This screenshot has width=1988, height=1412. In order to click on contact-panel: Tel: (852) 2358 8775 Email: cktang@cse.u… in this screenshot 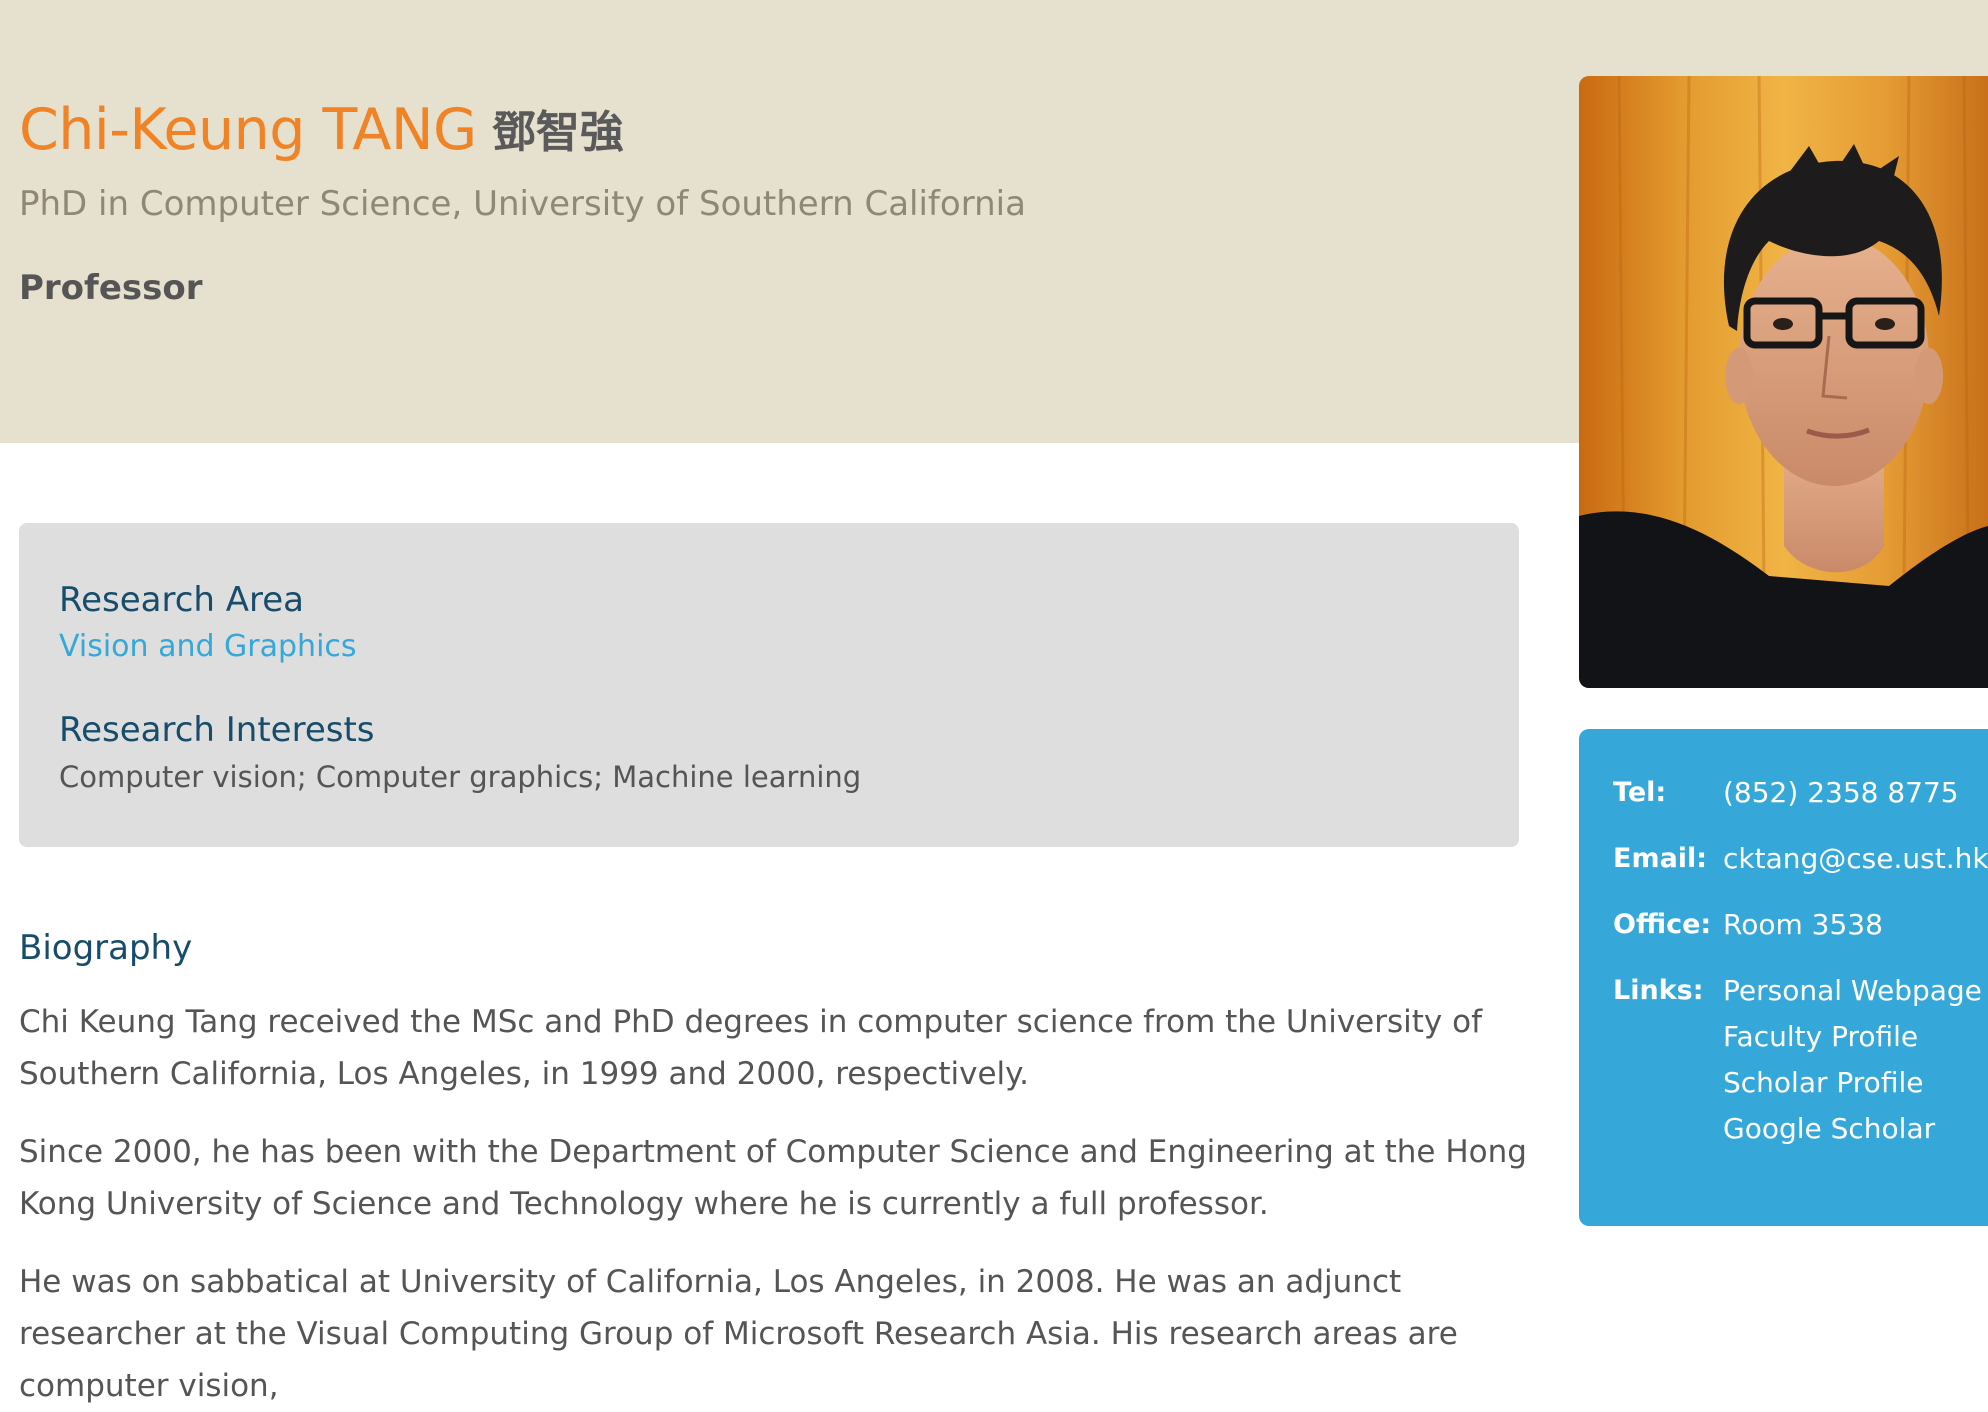, I will do `click(1783, 977)`.